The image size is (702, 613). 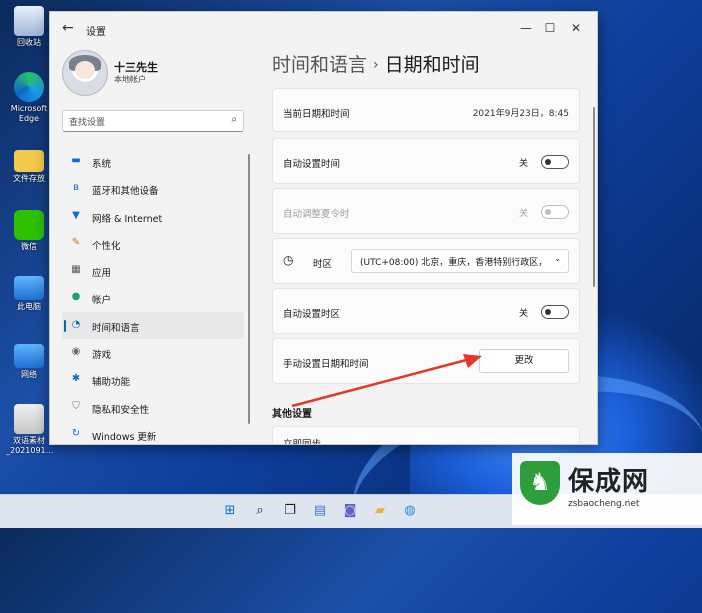 What do you see at coordinates (87, 123) in the screenshot?
I see `search-placeholder: 查找设置` at bounding box center [87, 123].